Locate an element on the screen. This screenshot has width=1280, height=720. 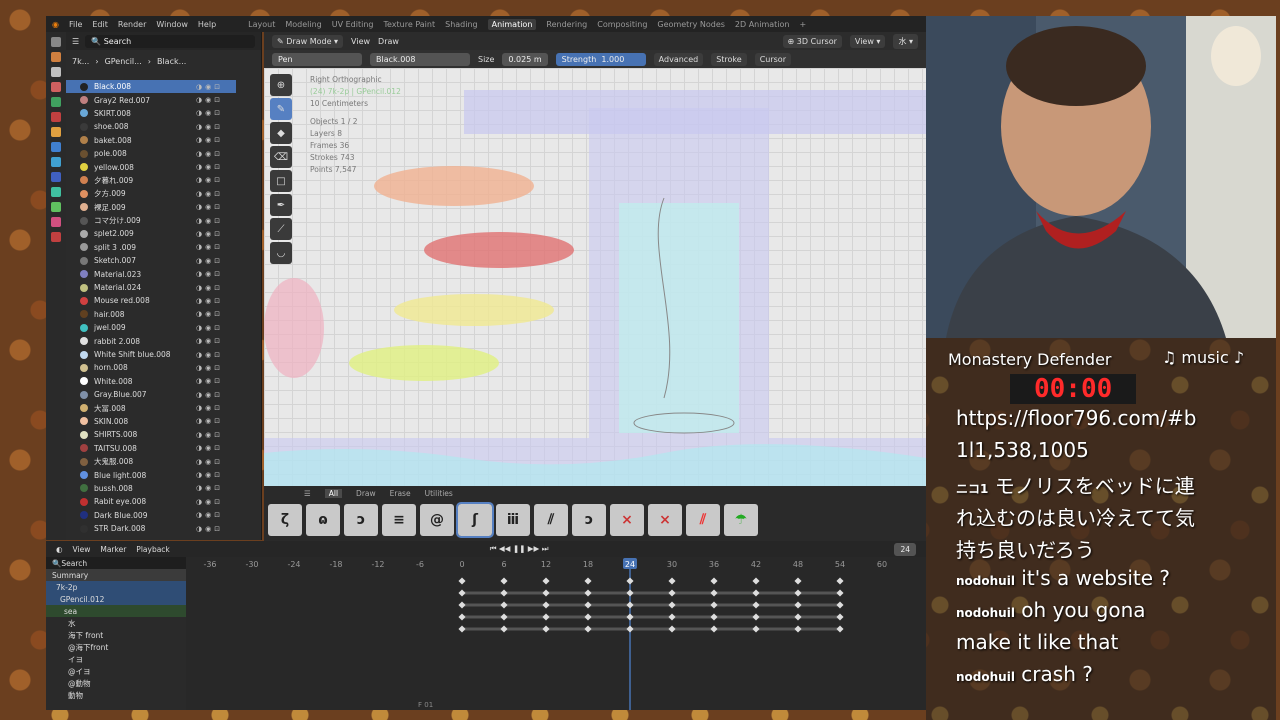
material-slot: pole.008 ◑◉⊡ is located at coordinates (151, 153).